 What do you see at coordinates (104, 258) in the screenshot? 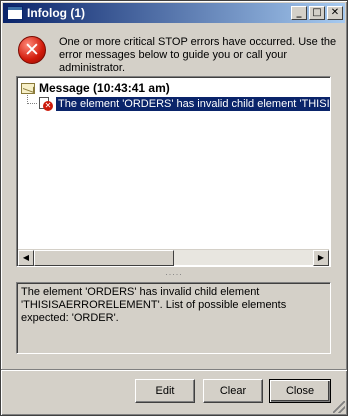
I see `scroll-thumb` at bounding box center [104, 258].